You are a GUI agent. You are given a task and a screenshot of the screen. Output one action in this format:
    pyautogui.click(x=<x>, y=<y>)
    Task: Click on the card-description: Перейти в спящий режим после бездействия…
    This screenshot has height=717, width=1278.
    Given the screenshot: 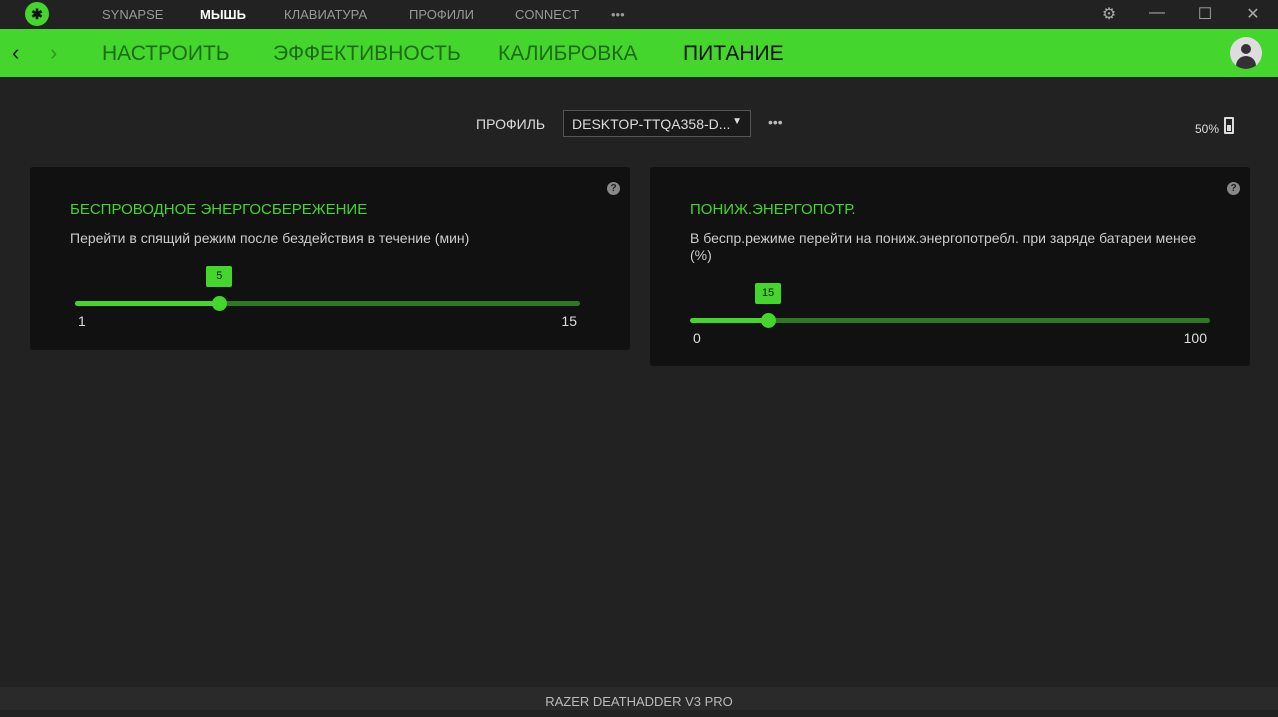 What is the action you would take?
    pyautogui.click(x=270, y=238)
    